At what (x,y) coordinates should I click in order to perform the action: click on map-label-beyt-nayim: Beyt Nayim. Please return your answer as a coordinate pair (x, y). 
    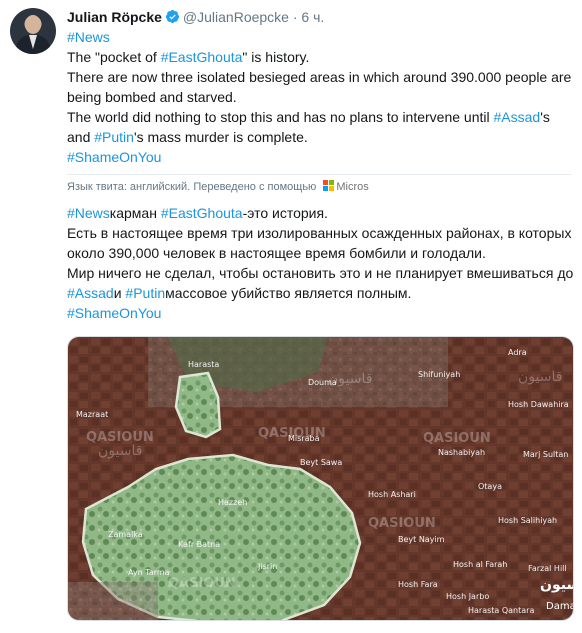
    Looking at the image, I should click on (421, 539).